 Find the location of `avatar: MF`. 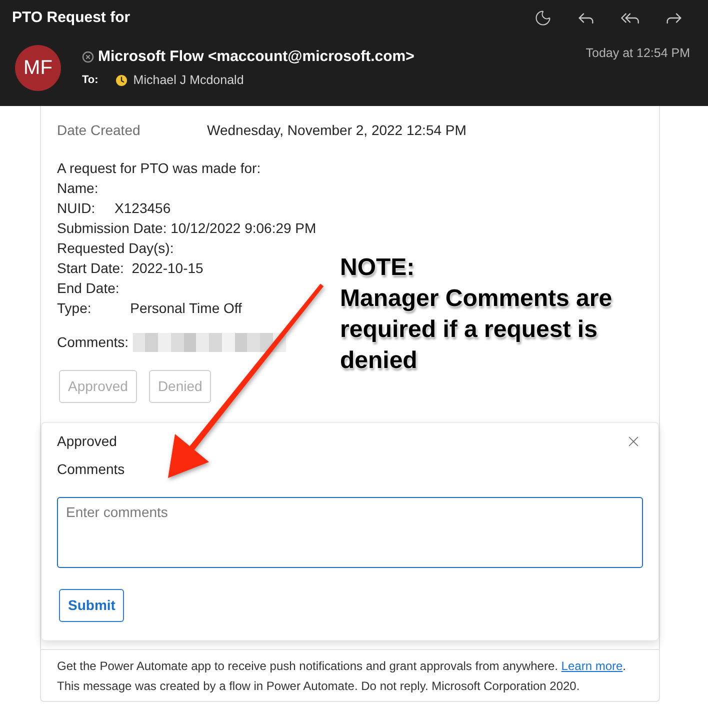

avatar: MF is located at coordinates (38, 68).